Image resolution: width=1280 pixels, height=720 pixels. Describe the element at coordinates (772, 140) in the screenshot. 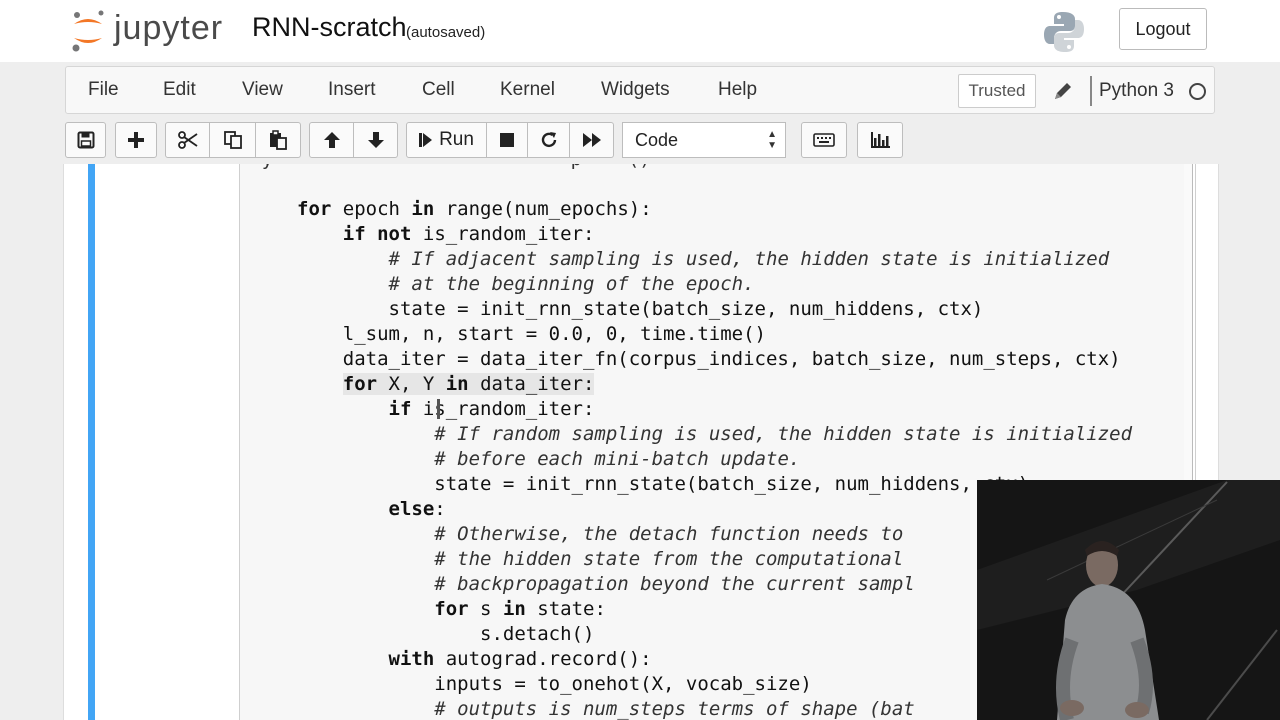

I see `select-arrows-icon: ▲ ▼` at that location.